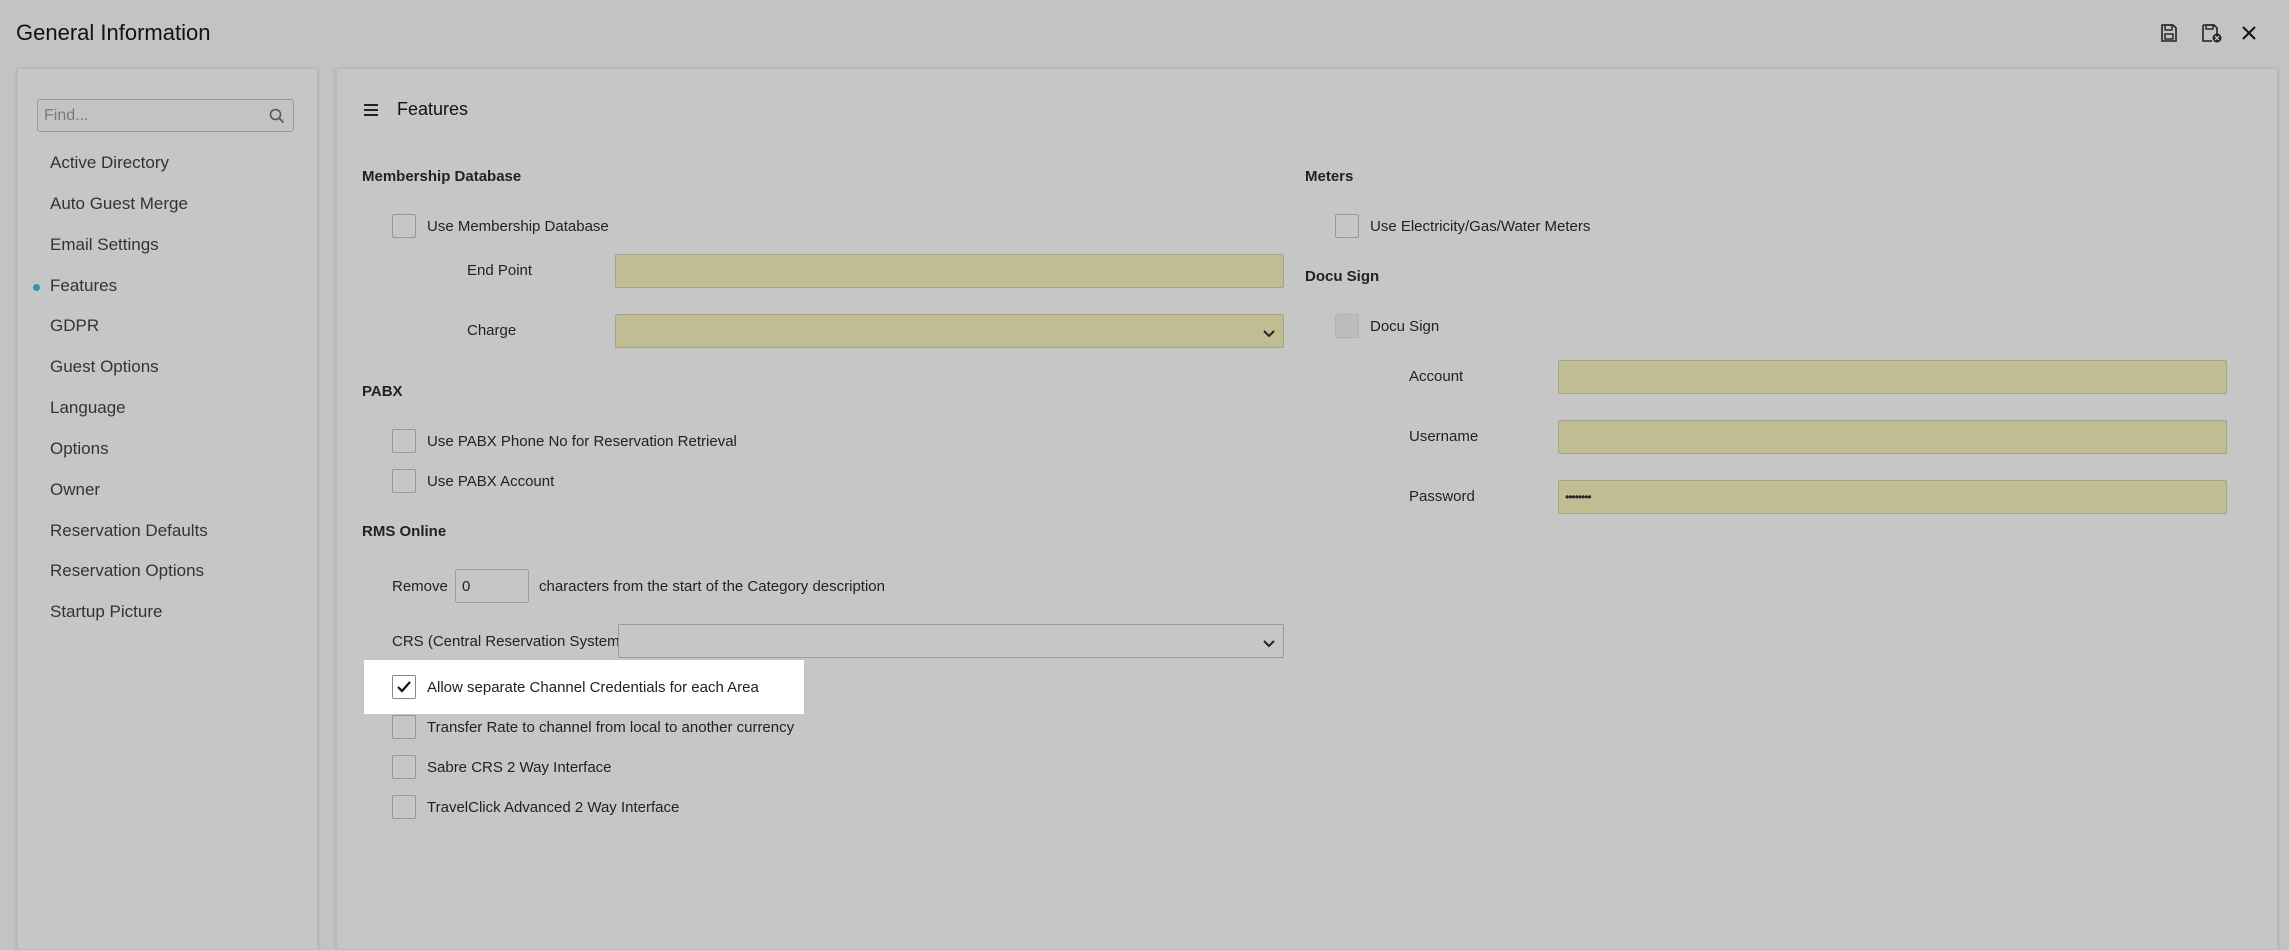 Image resolution: width=2289 pixels, height=950 pixels. Describe the element at coordinates (420, 586) in the screenshot. I see `remove-label: Remove` at that location.